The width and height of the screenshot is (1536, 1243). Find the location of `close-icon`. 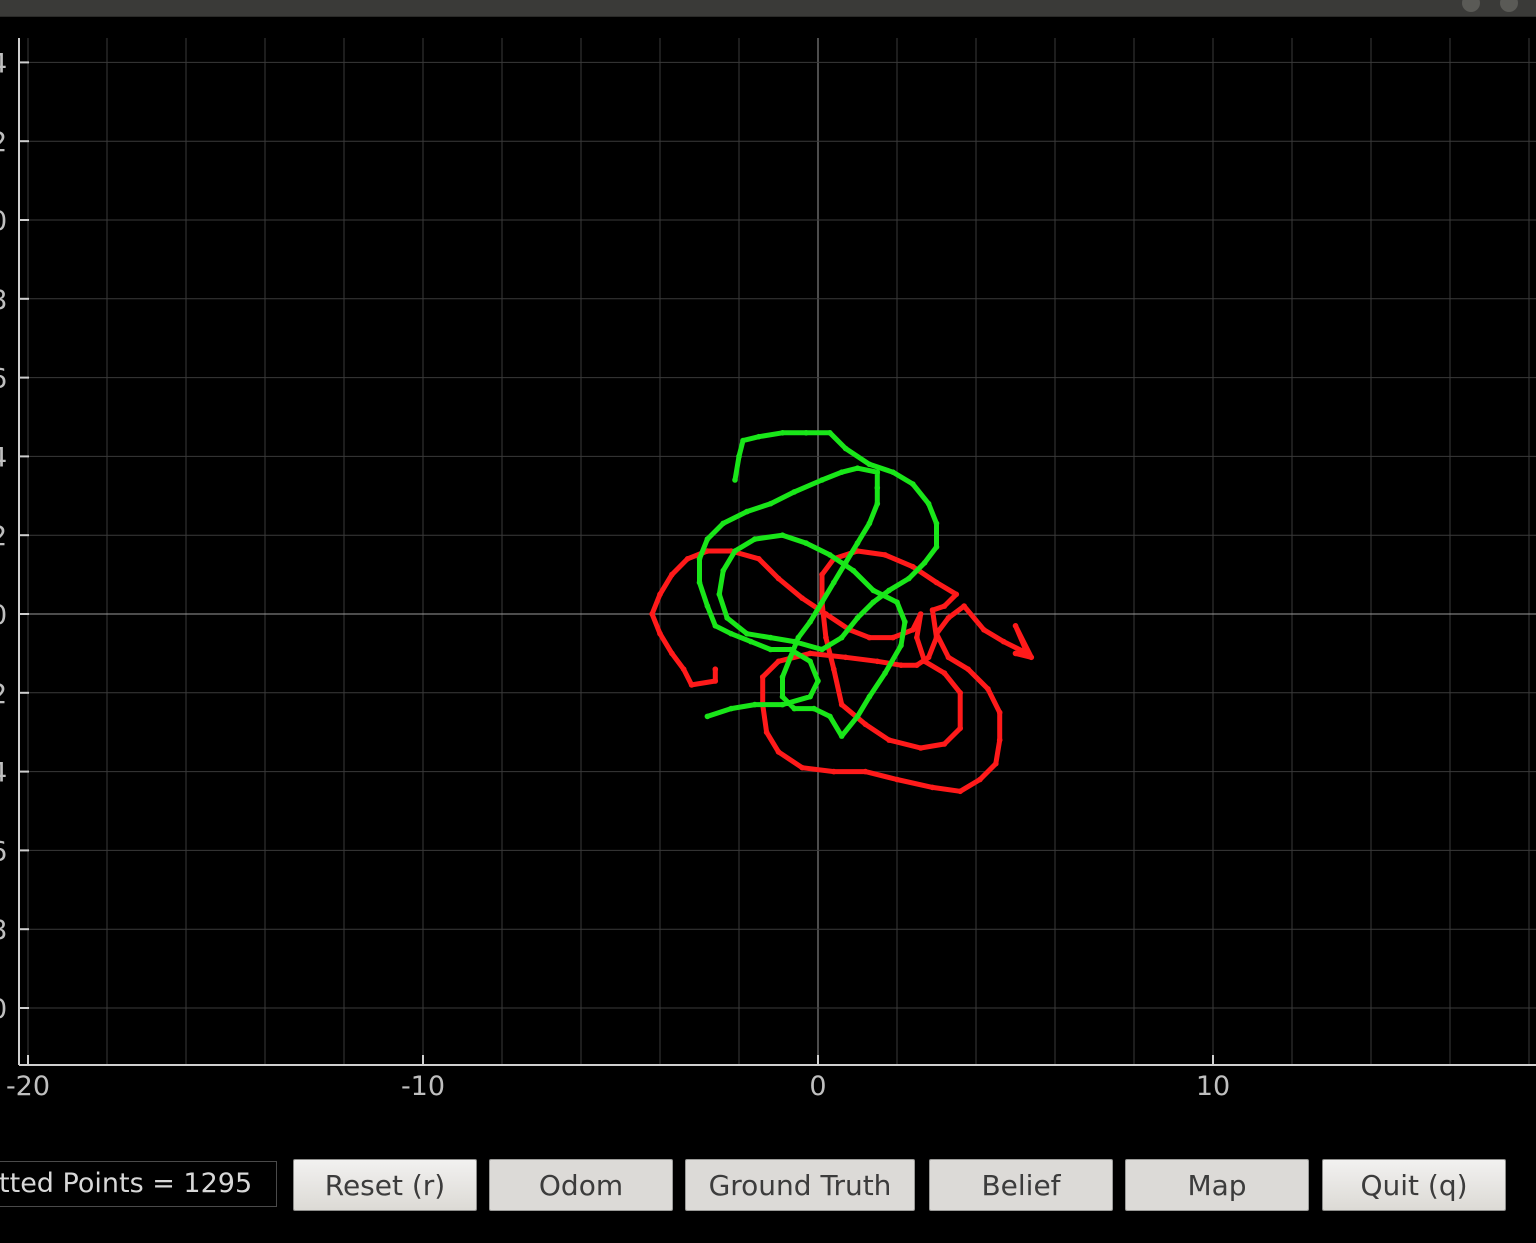

close-icon is located at coordinates (1509, 6).